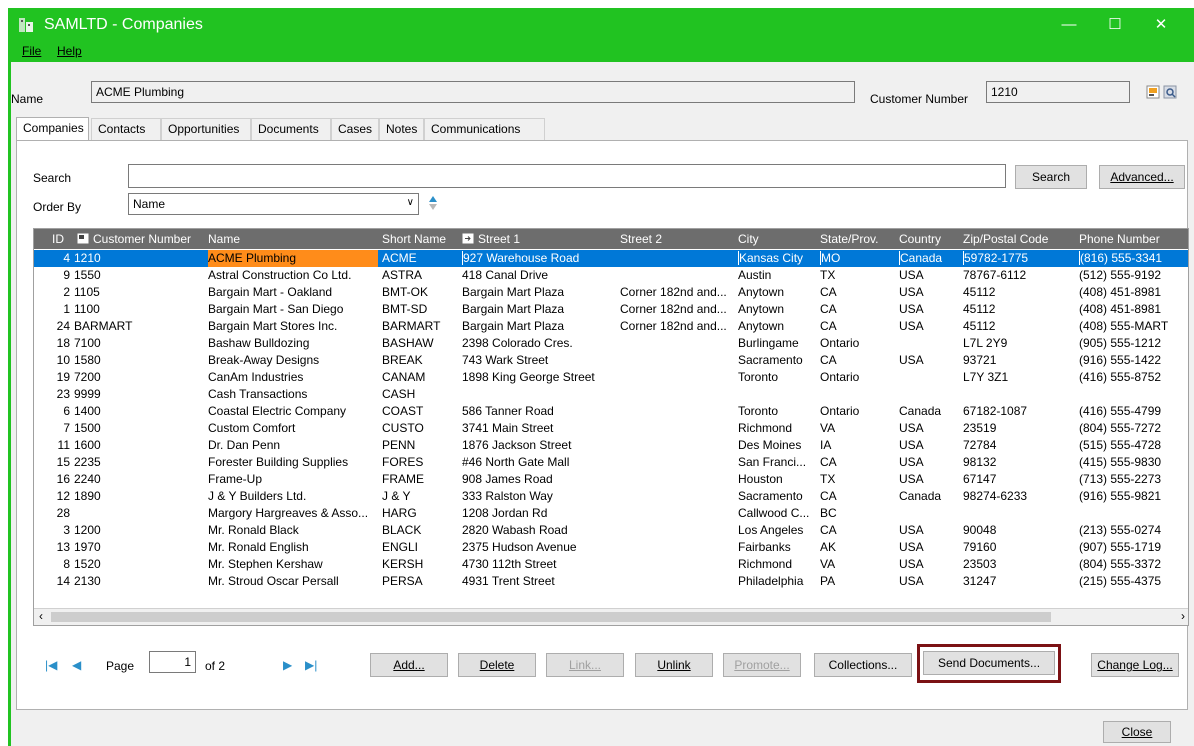 Image resolution: width=1194 pixels, height=746 pixels. I want to click on cell-phone: (408) 451-8981, so click(1120, 292).